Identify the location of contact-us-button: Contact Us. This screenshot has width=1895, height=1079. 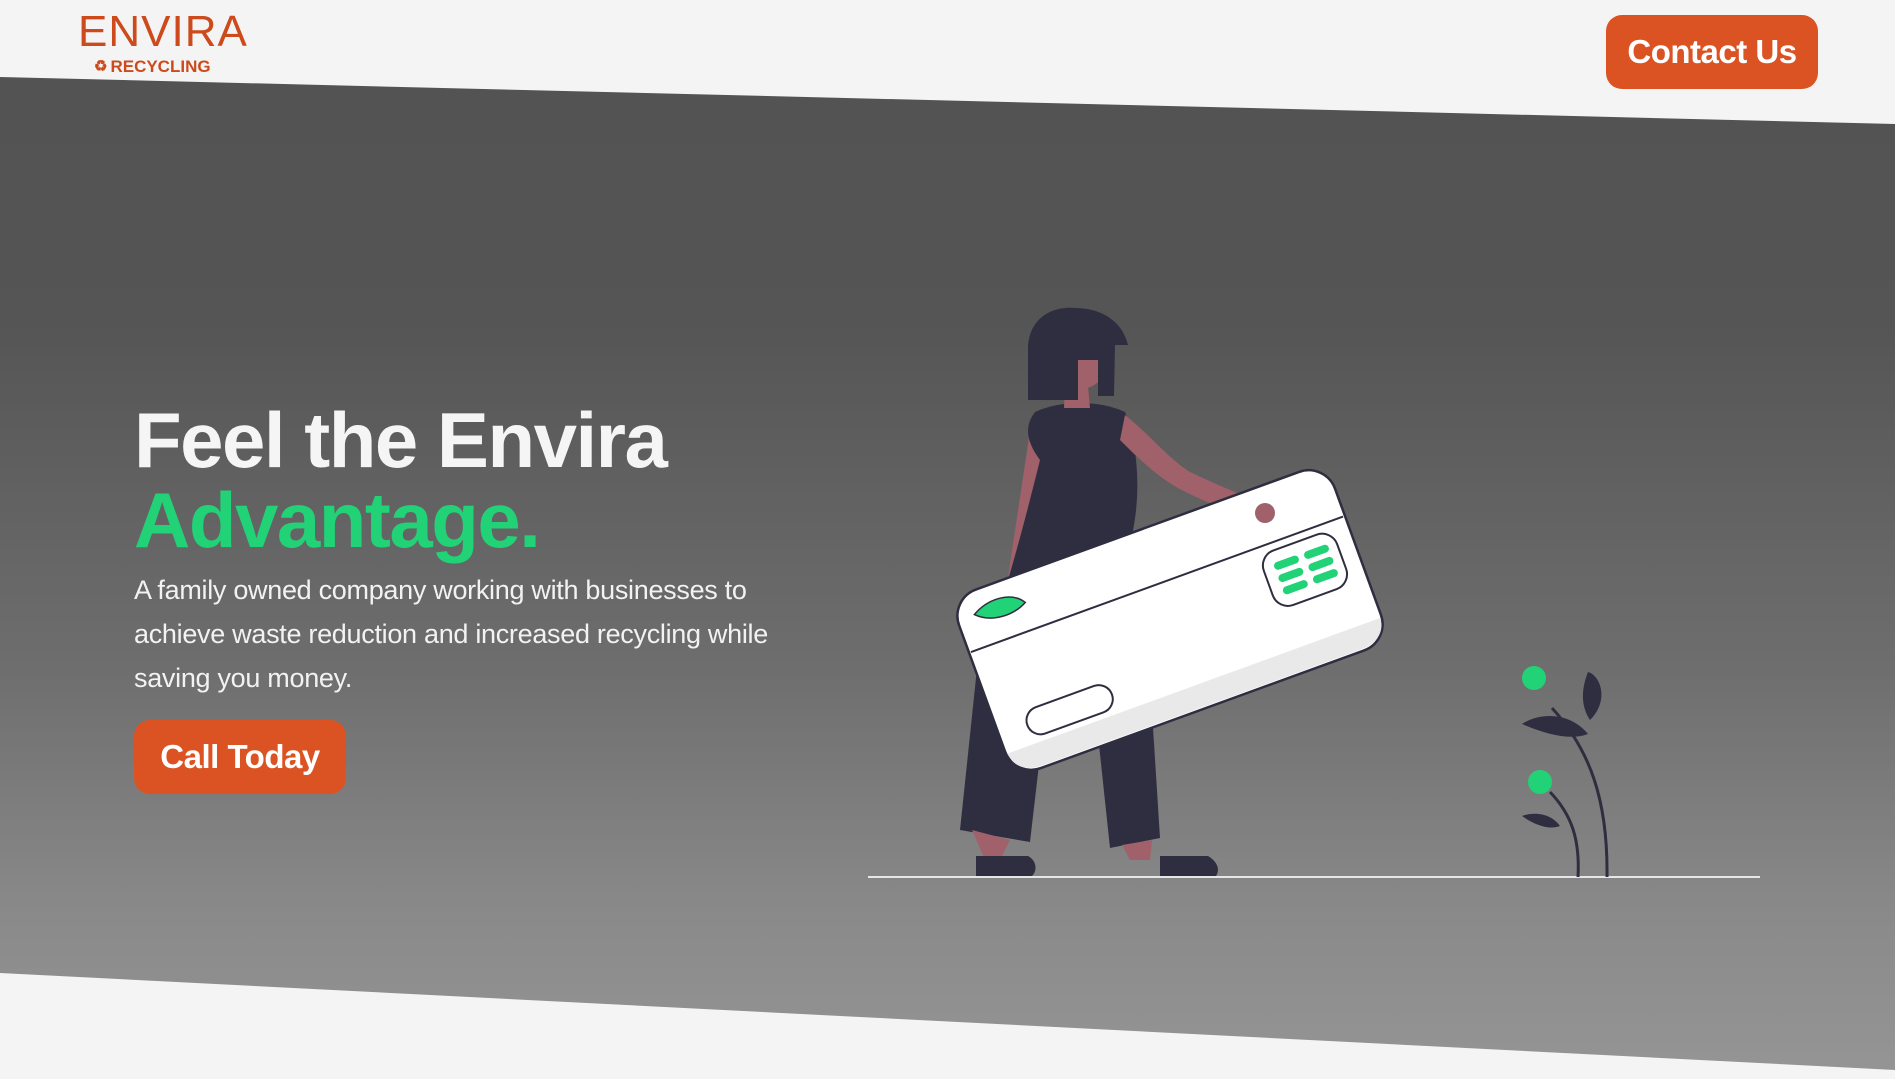
(1712, 52).